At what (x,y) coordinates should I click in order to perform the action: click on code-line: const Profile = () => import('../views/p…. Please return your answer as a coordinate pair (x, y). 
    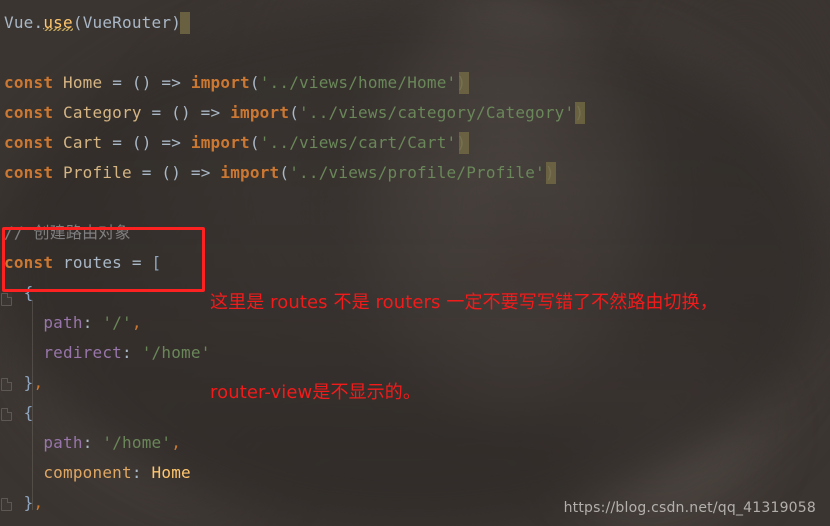
    Looking at the image, I should click on (279, 173).